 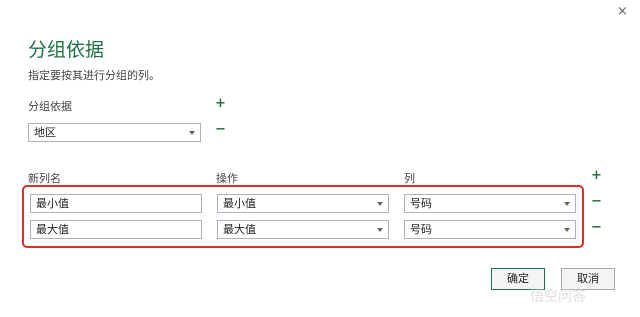 I want to click on group-by-label: 分组依据, so click(x=50, y=106).